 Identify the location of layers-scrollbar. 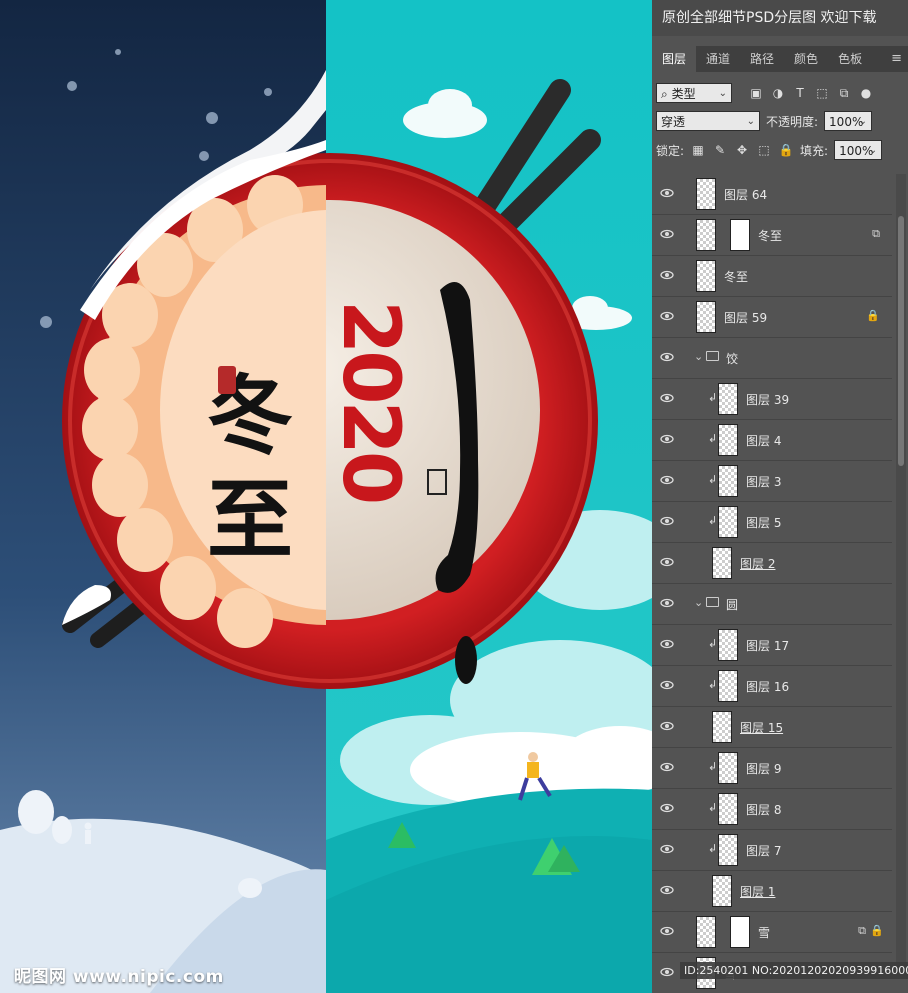
(901, 573).